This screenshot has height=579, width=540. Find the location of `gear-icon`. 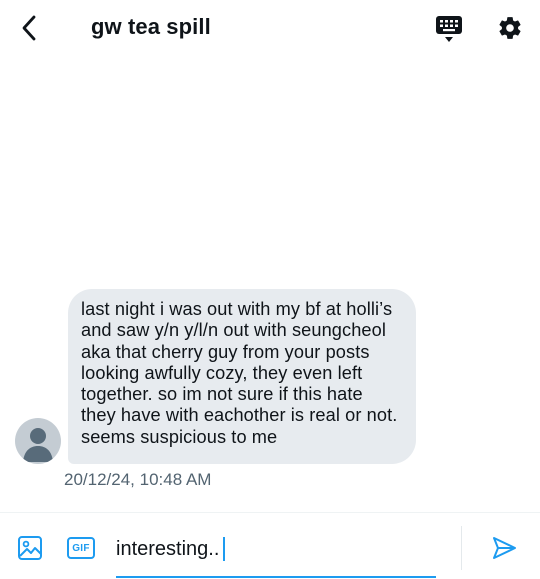

gear-icon is located at coordinates (510, 28).